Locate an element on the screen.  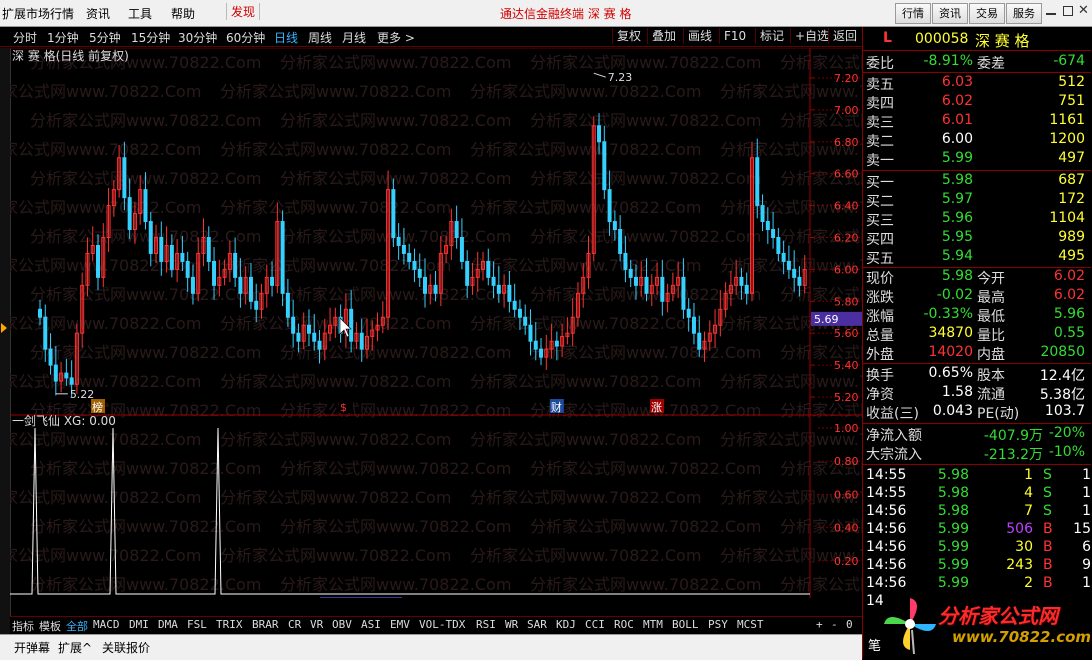
ask-row: 卖二 6.00 1200 is located at coordinates (977, 140).